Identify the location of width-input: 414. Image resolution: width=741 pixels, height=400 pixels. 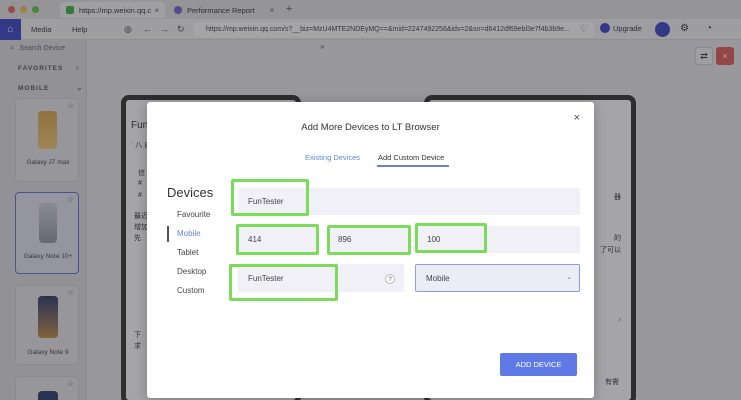
(278, 239).